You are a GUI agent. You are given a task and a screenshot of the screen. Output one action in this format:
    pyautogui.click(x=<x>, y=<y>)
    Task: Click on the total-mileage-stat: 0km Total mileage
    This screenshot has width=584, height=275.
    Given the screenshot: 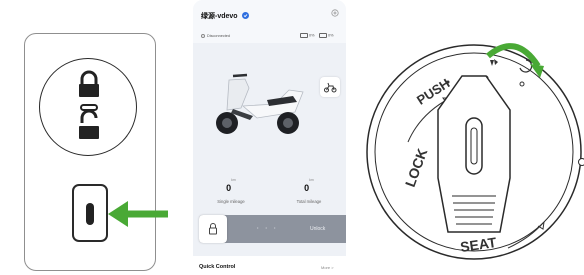 What is the action you would take?
    pyautogui.click(x=309, y=191)
    